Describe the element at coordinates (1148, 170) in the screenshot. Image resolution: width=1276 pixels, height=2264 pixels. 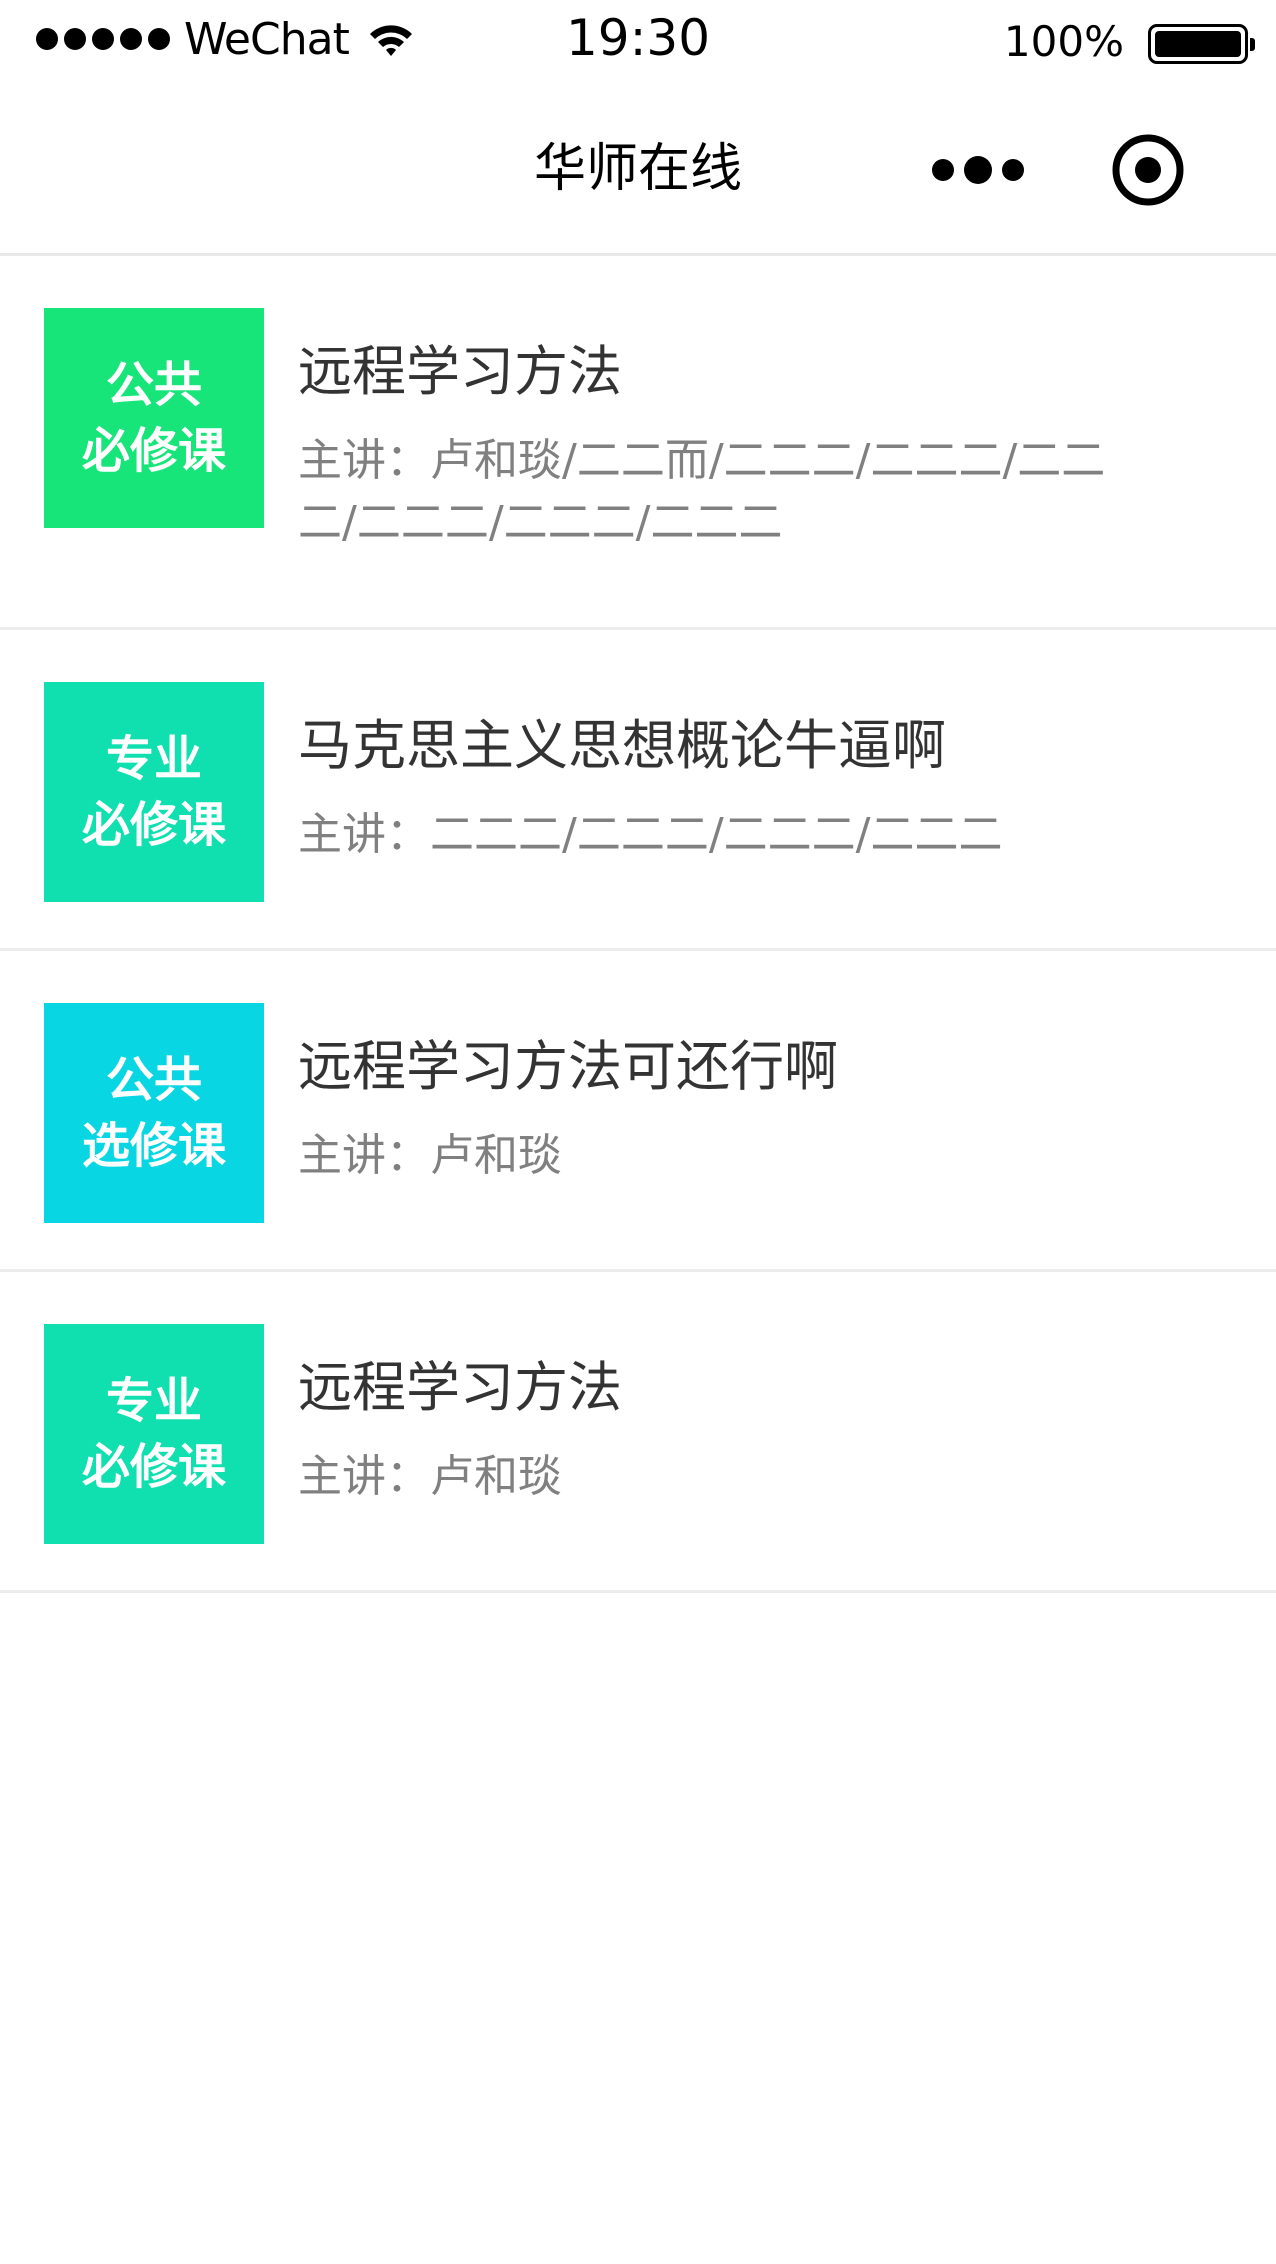
I see `close-miniprogram-button` at that location.